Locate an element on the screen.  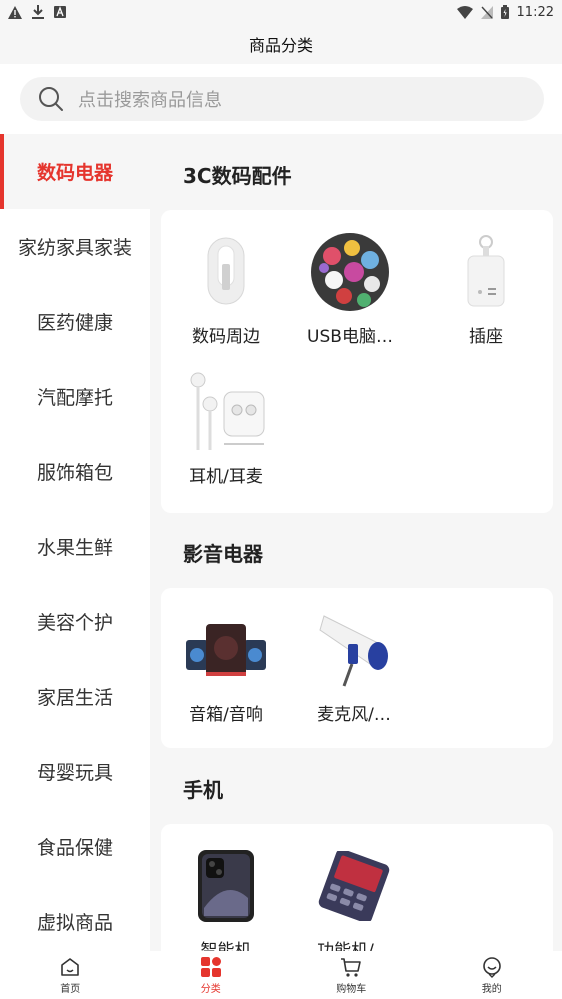
sidebar-item-label: 医药健康 is located at coordinates (74, 323).